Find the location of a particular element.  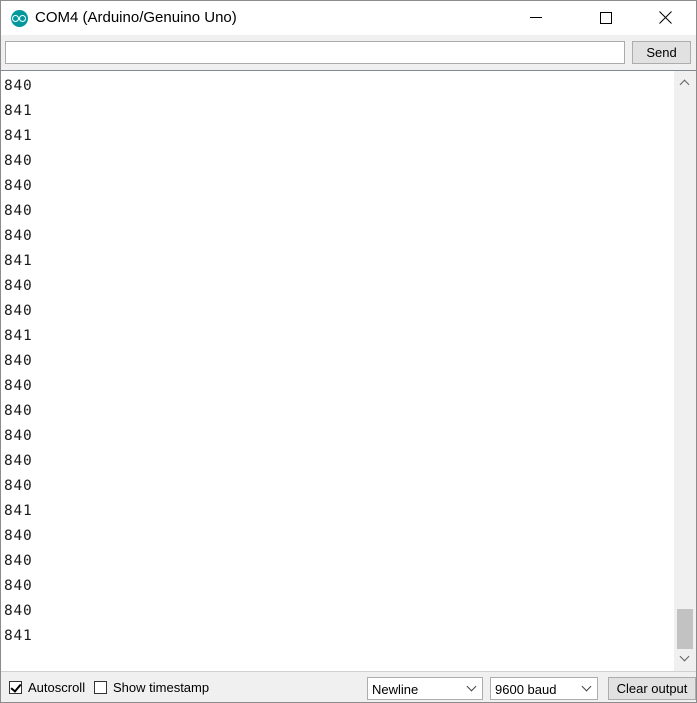

baud-rate-value: 9600 baud is located at coordinates (526, 689).